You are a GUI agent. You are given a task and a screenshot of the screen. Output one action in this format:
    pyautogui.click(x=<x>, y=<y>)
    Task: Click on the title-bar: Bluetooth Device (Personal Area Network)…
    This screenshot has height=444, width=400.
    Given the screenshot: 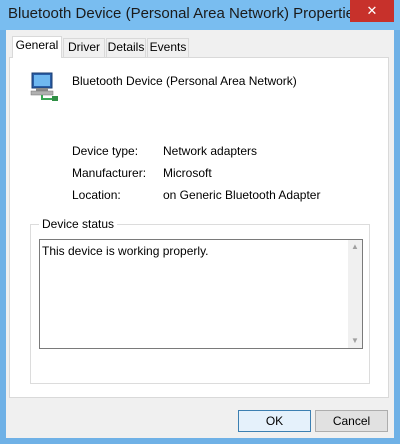 What is the action you would take?
    pyautogui.click(x=200, y=15)
    